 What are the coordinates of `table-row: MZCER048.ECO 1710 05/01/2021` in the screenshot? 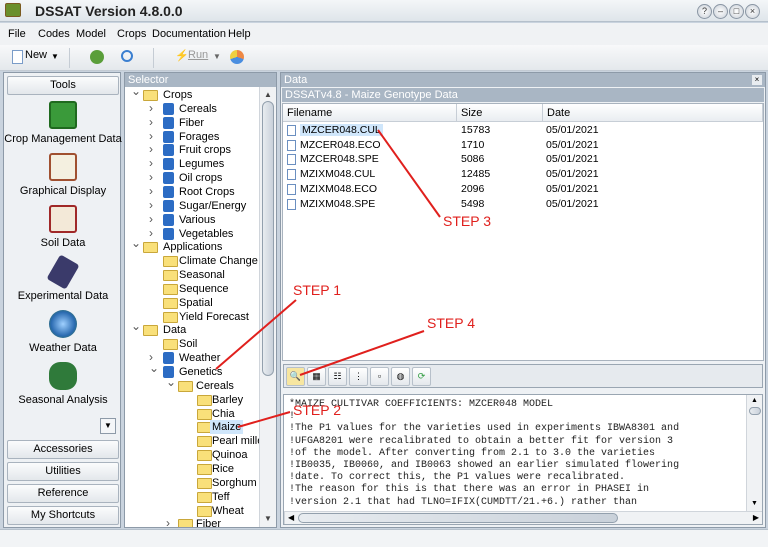 It's located at (523, 146).